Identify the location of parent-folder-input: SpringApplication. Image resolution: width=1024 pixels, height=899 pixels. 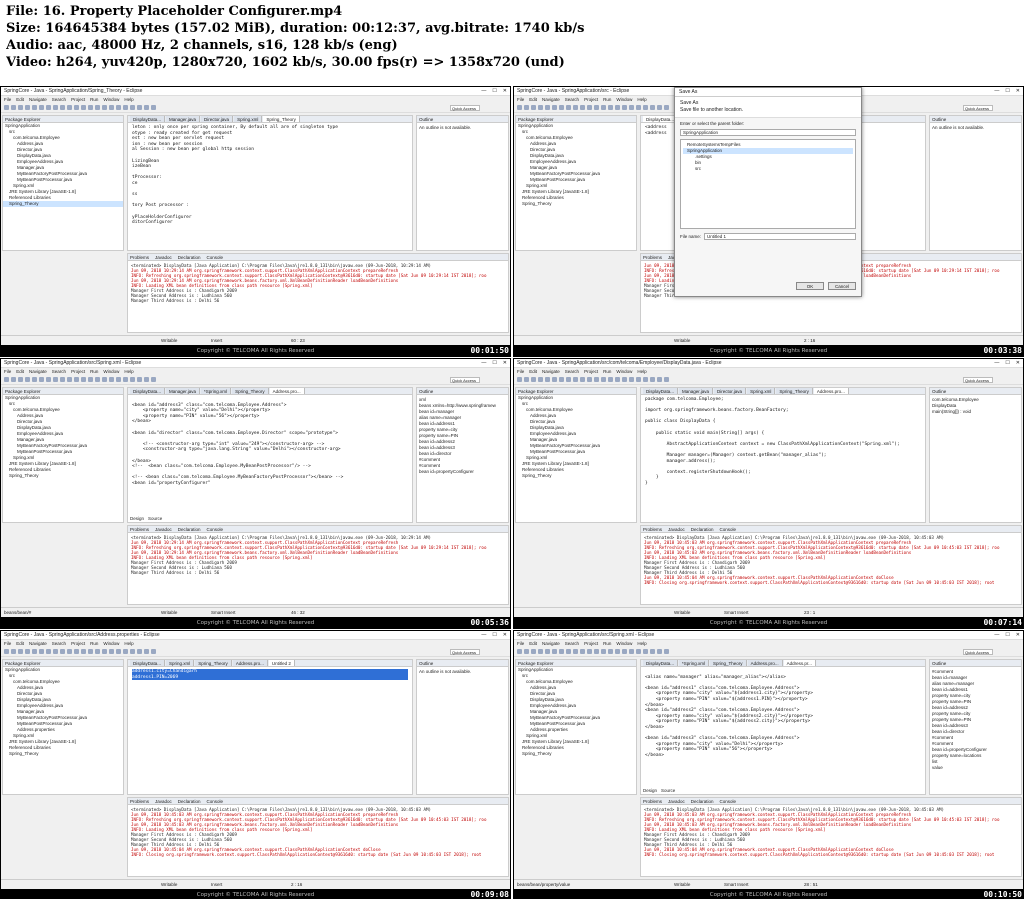
(768, 132).